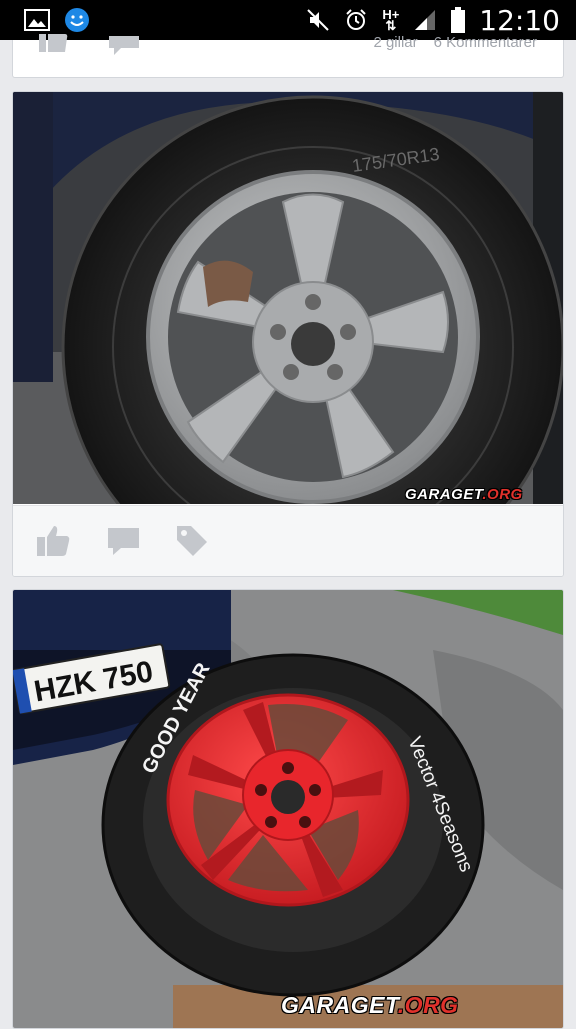  I want to click on mute-icon, so click(318, 20).